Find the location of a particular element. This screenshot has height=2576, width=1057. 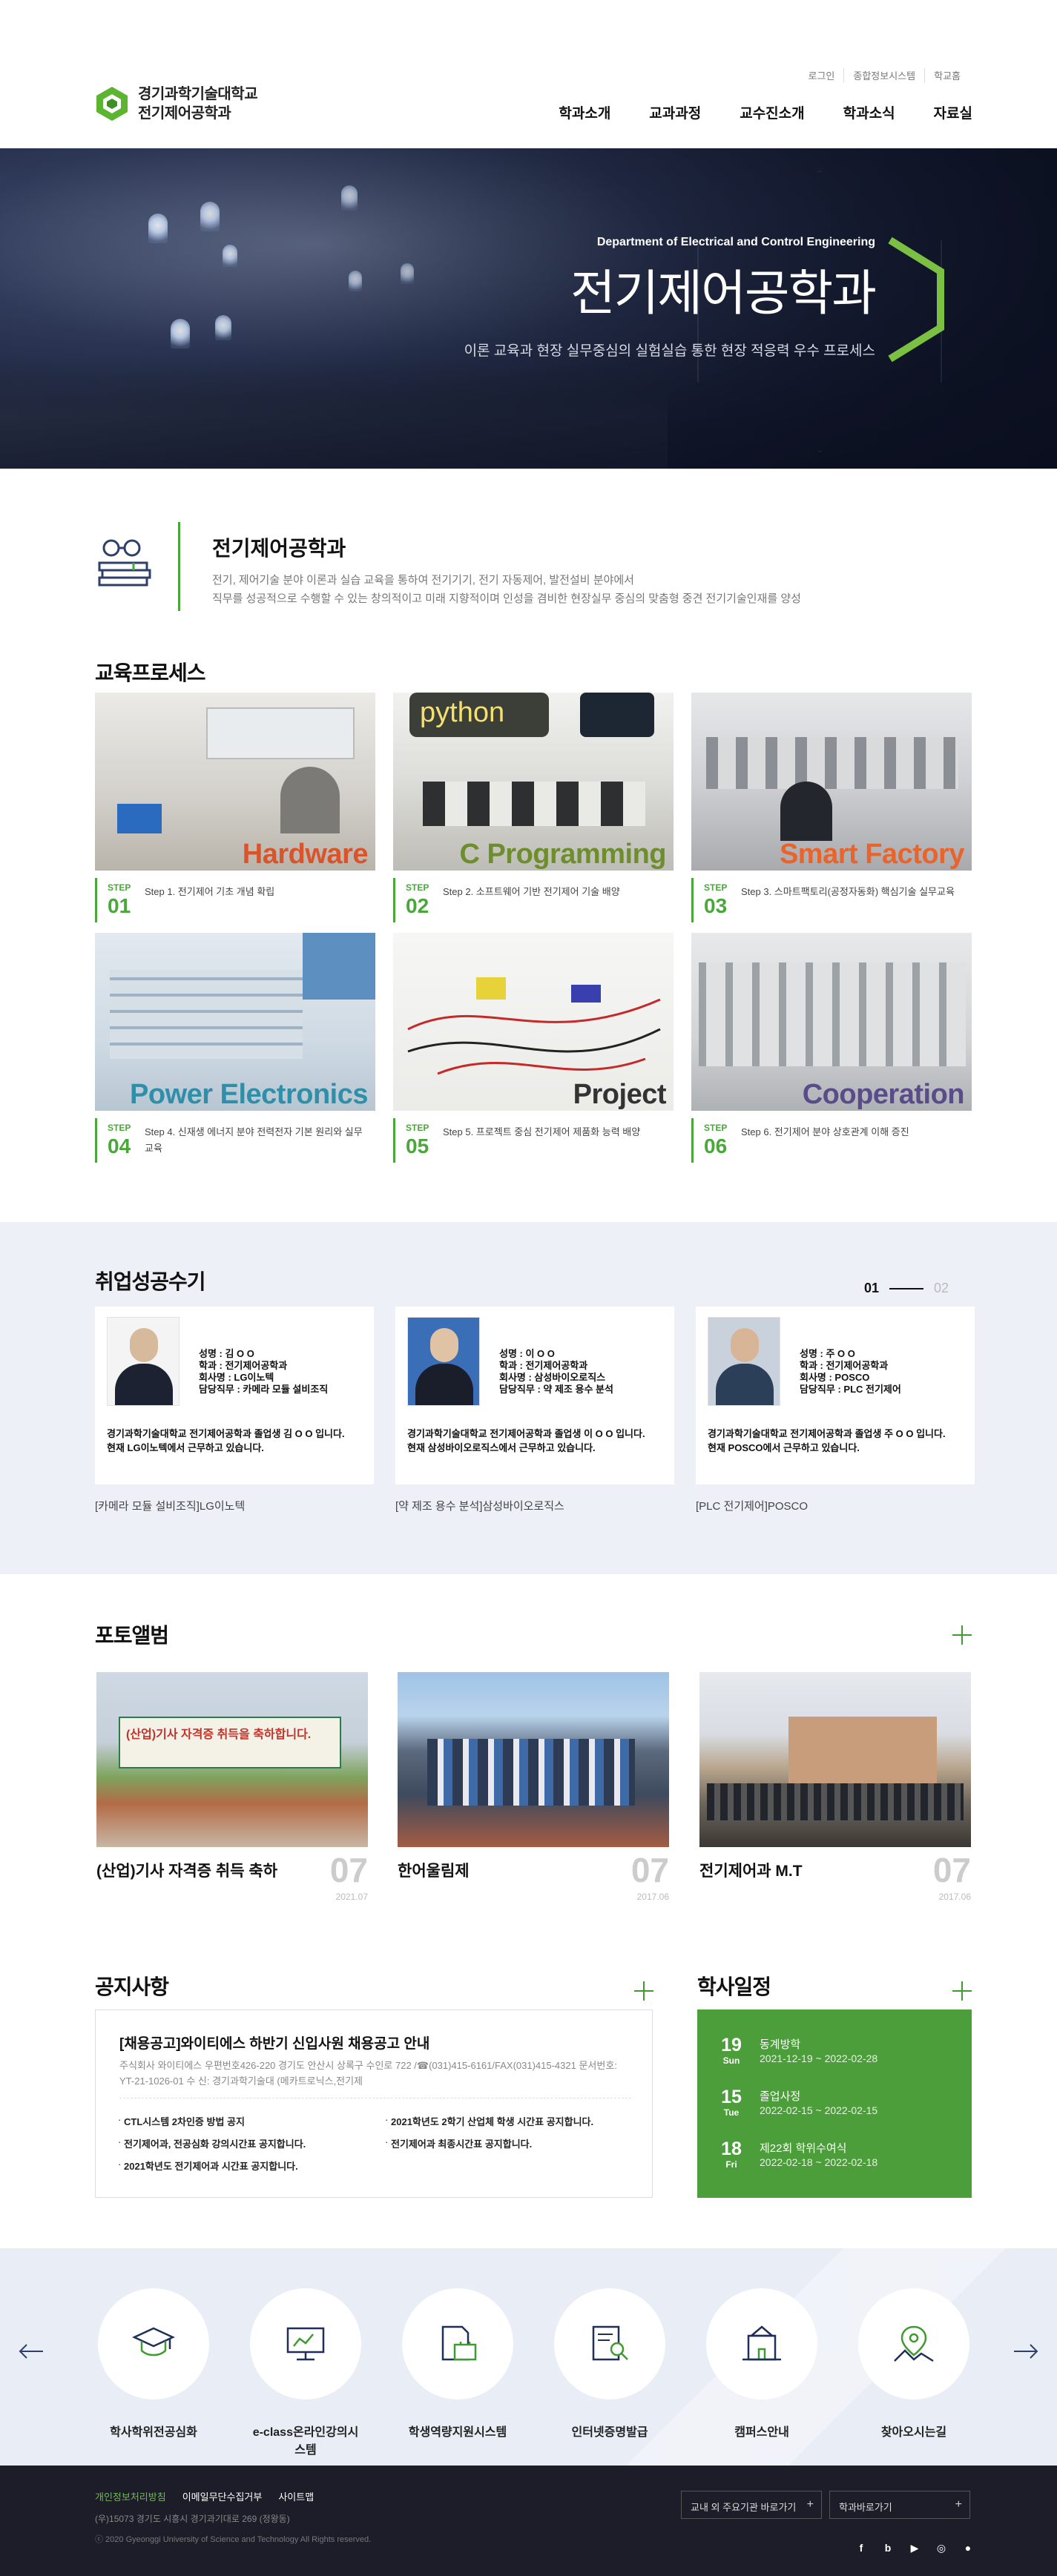

calendar-more-plus-icon is located at coordinates (962, 1991).